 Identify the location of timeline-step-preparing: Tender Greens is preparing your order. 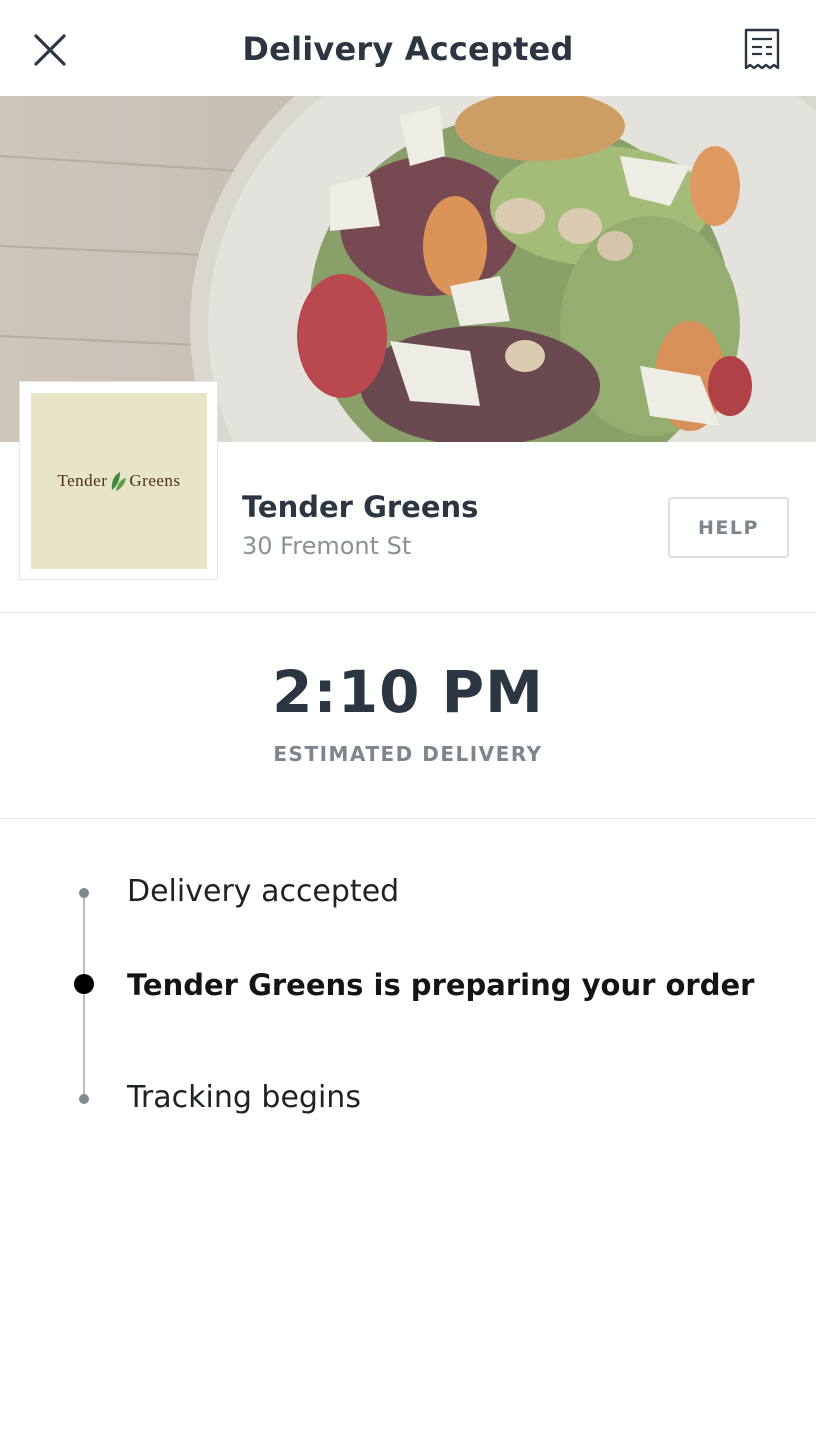
(441, 985).